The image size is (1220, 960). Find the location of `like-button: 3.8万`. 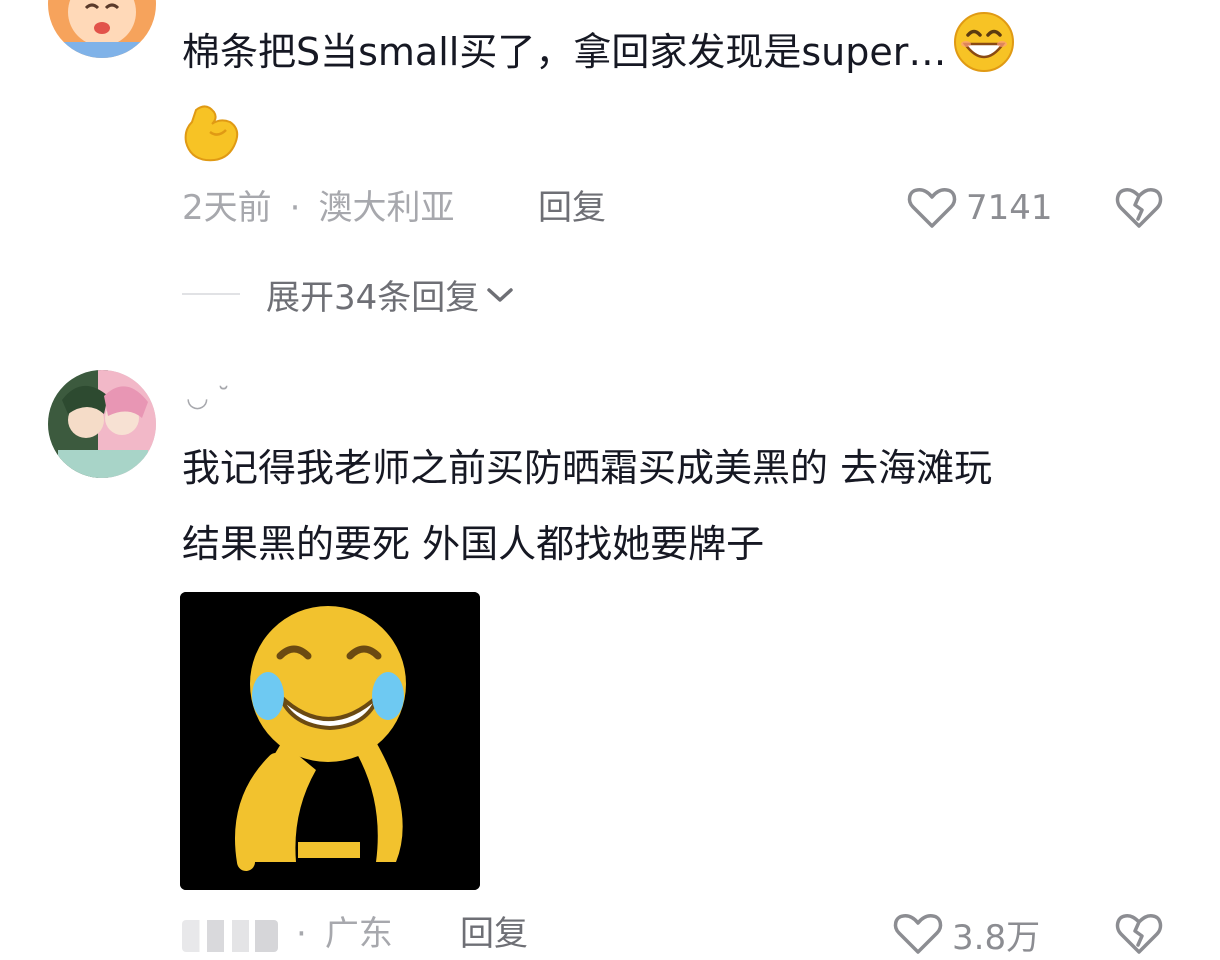

like-button: 3.8万 is located at coordinates (966, 935).